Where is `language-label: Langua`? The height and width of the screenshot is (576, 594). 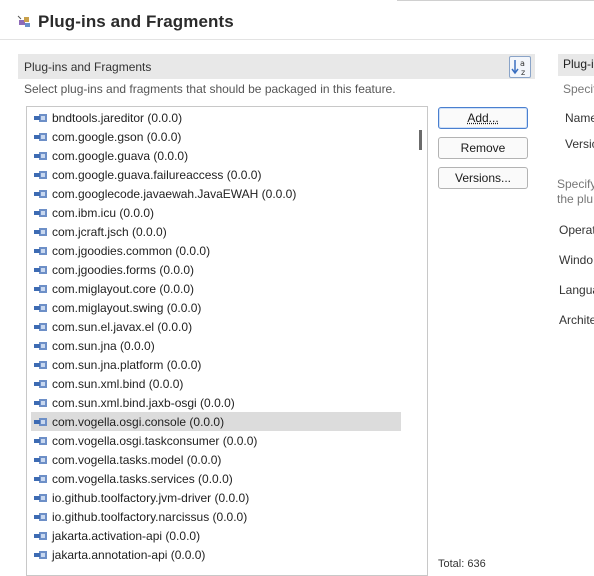
language-label: Langua is located at coordinates (576, 290).